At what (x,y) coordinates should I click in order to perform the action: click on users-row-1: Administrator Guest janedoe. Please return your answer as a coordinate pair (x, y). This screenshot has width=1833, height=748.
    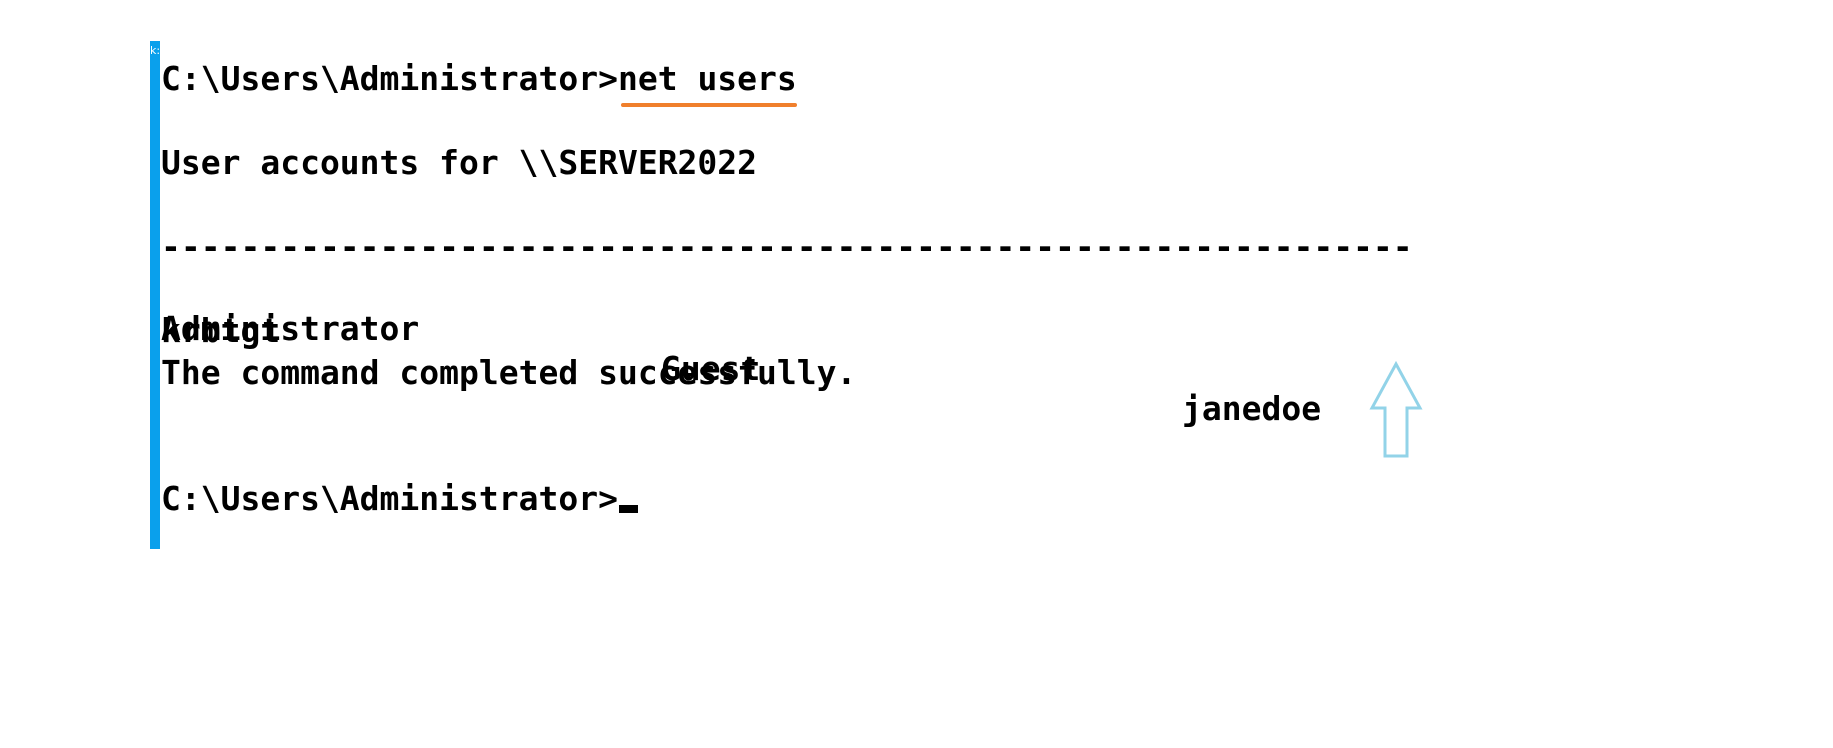
    Looking at the image, I should click on (786, 348).